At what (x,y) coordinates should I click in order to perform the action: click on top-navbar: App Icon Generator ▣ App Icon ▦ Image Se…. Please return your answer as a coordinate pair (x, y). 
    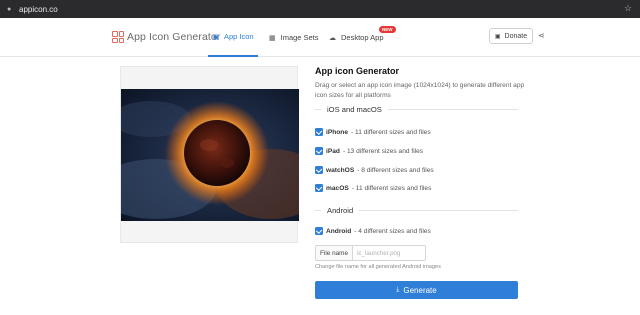
    Looking at the image, I should click on (320, 37).